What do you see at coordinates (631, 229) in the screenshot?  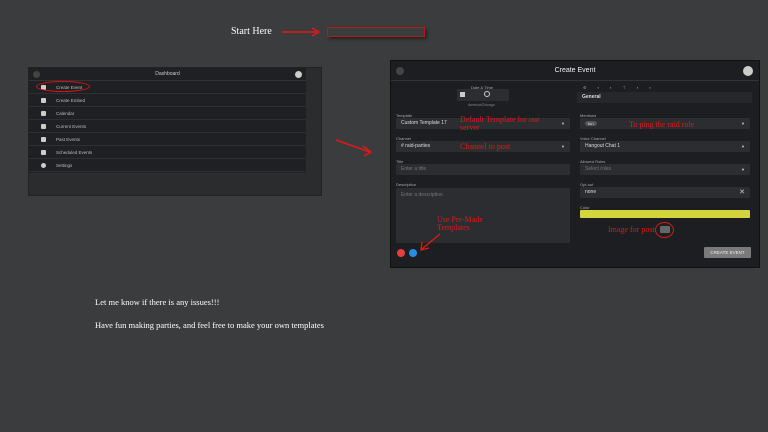 I see `annotation-image: Image for post` at bounding box center [631, 229].